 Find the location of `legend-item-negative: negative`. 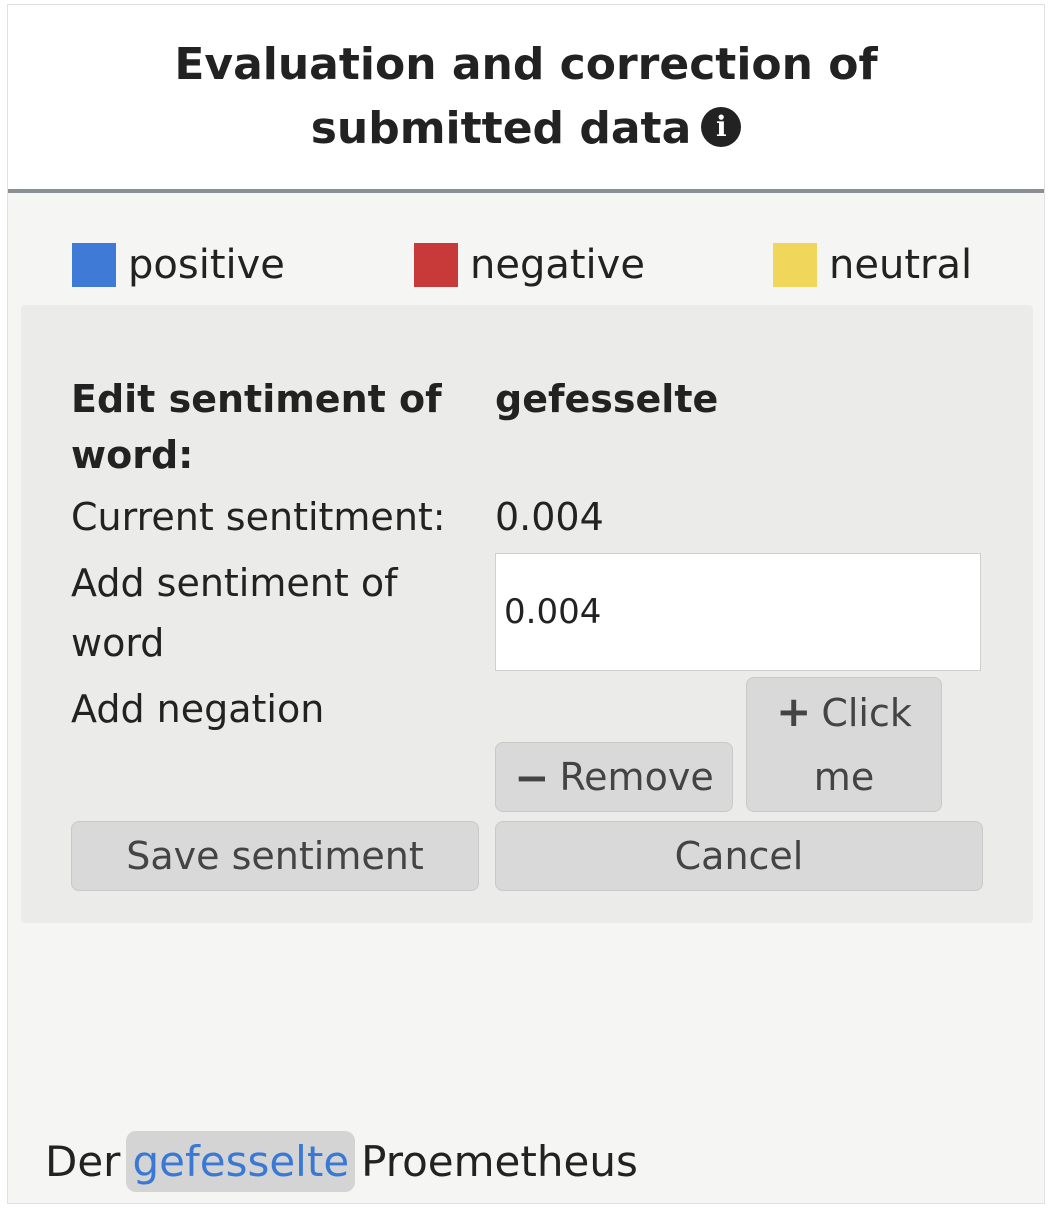

legend-item-negative: negative is located at coordinates (529, 265).